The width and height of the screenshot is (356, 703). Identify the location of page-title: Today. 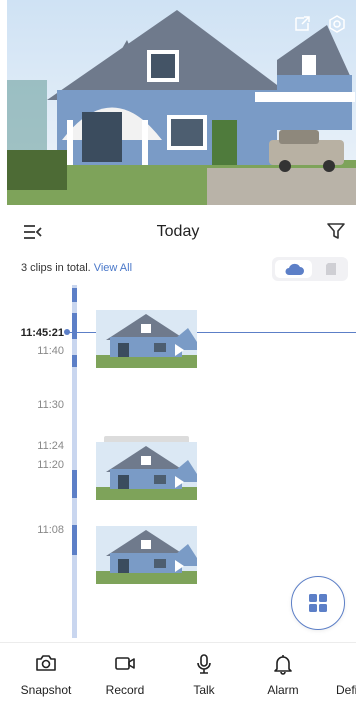
(178, 231).